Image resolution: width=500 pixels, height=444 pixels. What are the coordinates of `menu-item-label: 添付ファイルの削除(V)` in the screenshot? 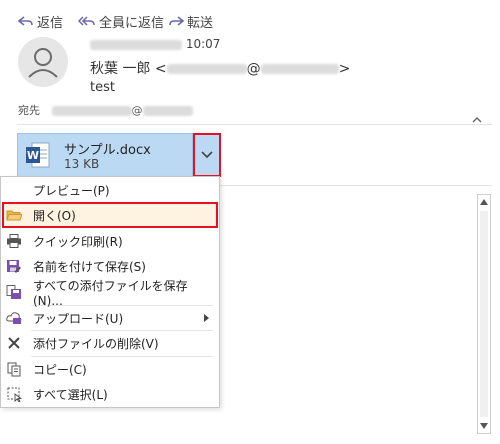 It's located at (96, 343).